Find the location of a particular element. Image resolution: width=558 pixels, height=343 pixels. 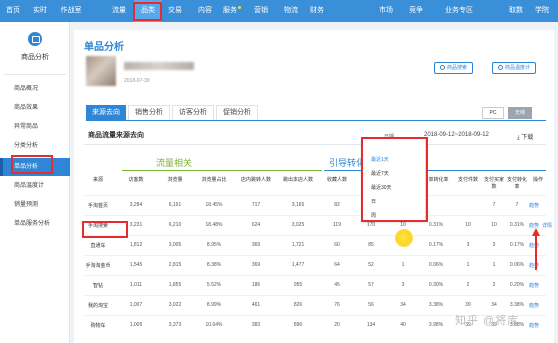

nav-content: 内容 is located at coordinates (205, 11).